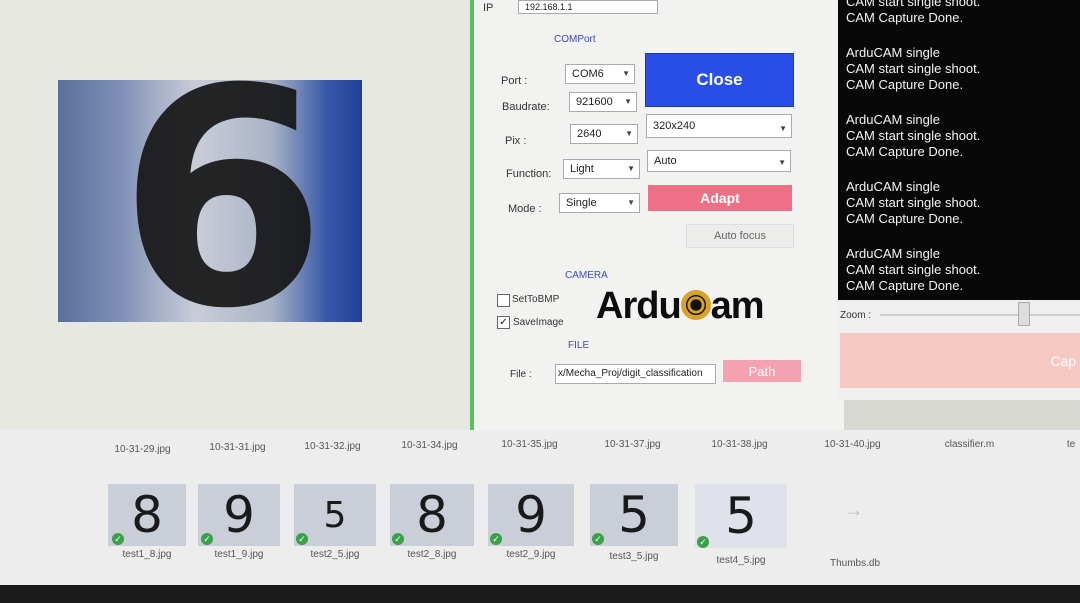  I want to click on capture-button: Cap, so click(960, 360).